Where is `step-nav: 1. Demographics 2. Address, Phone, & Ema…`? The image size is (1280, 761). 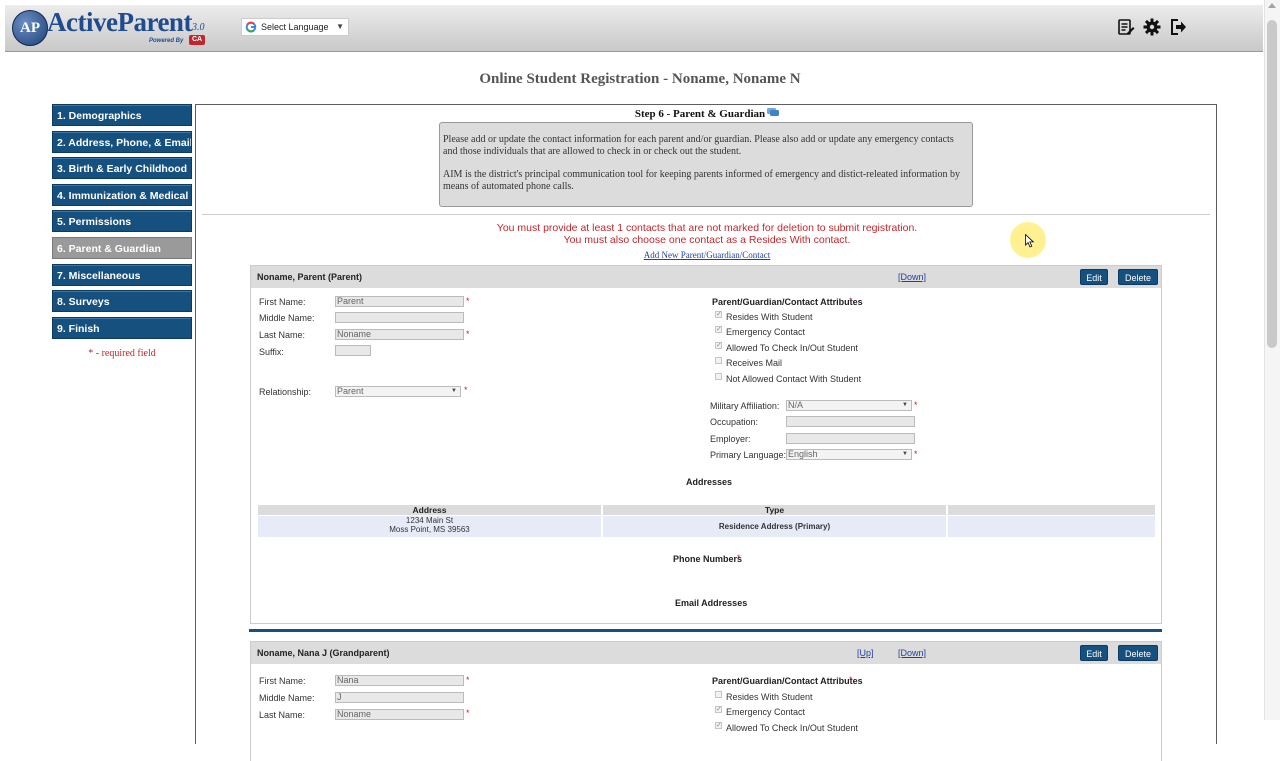 step-nav: 1. Demographics 2. Address, Phone, & Ema… is located at coordinates (122, 223).